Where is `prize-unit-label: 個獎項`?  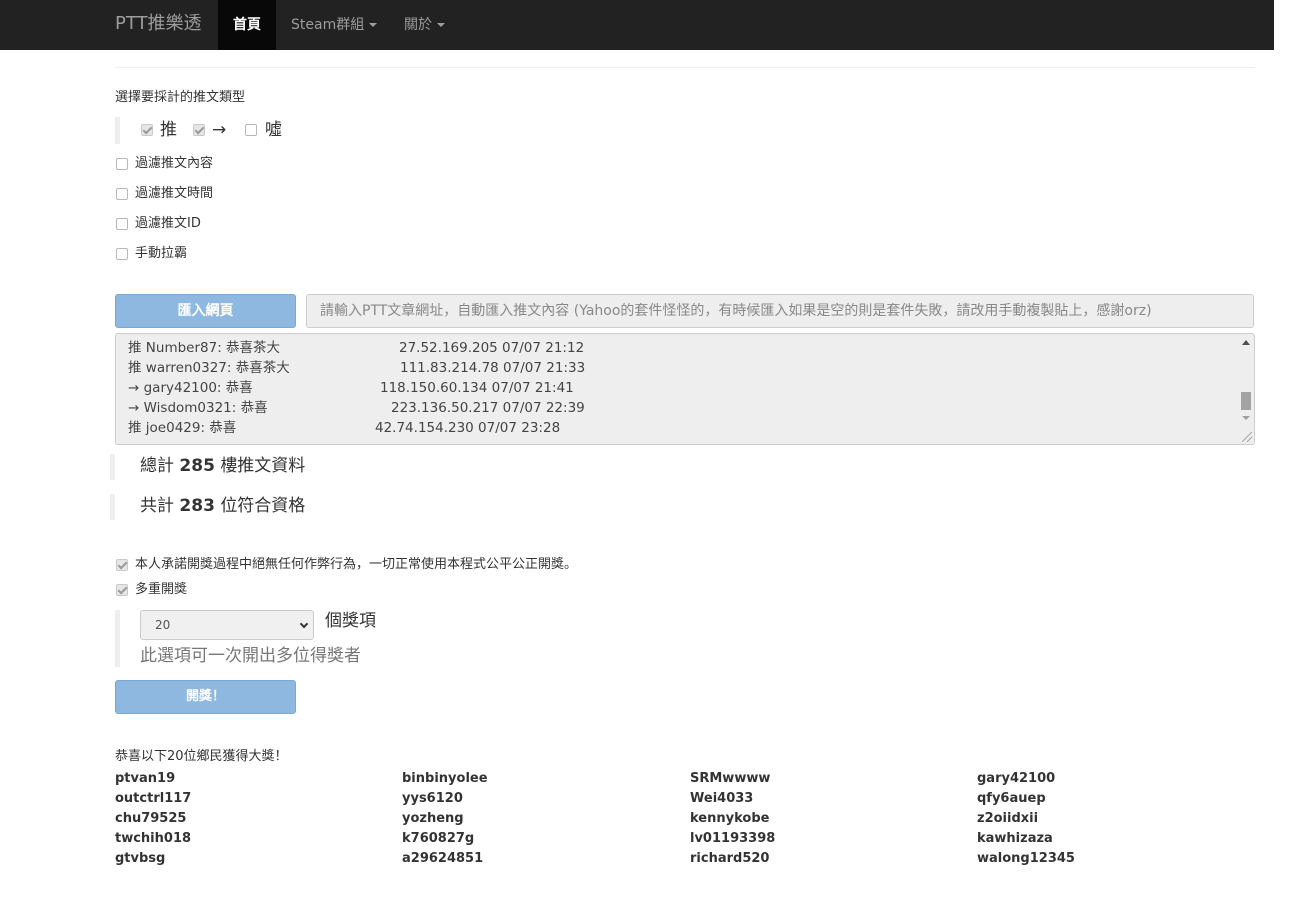 prize-unit-label: 個獎項 is located at coordinates (350, 621).